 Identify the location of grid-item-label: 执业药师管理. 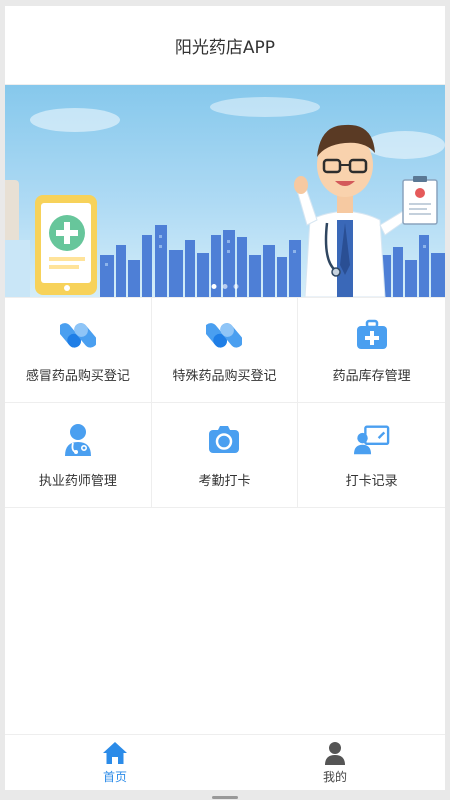
(77, 481).